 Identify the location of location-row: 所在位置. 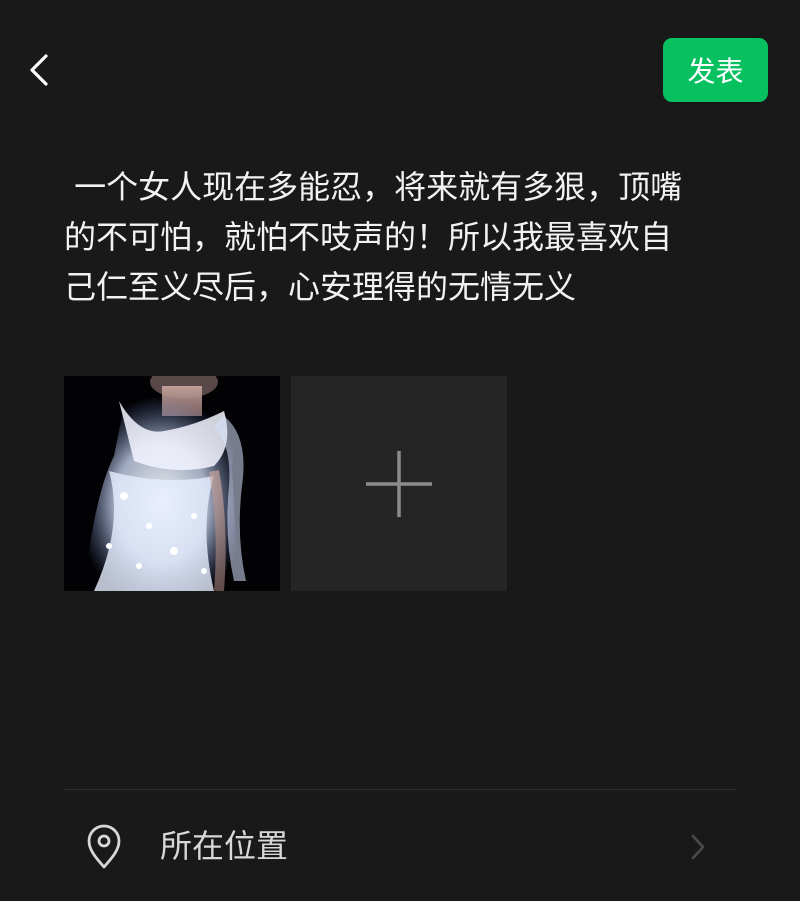
(400, 845).